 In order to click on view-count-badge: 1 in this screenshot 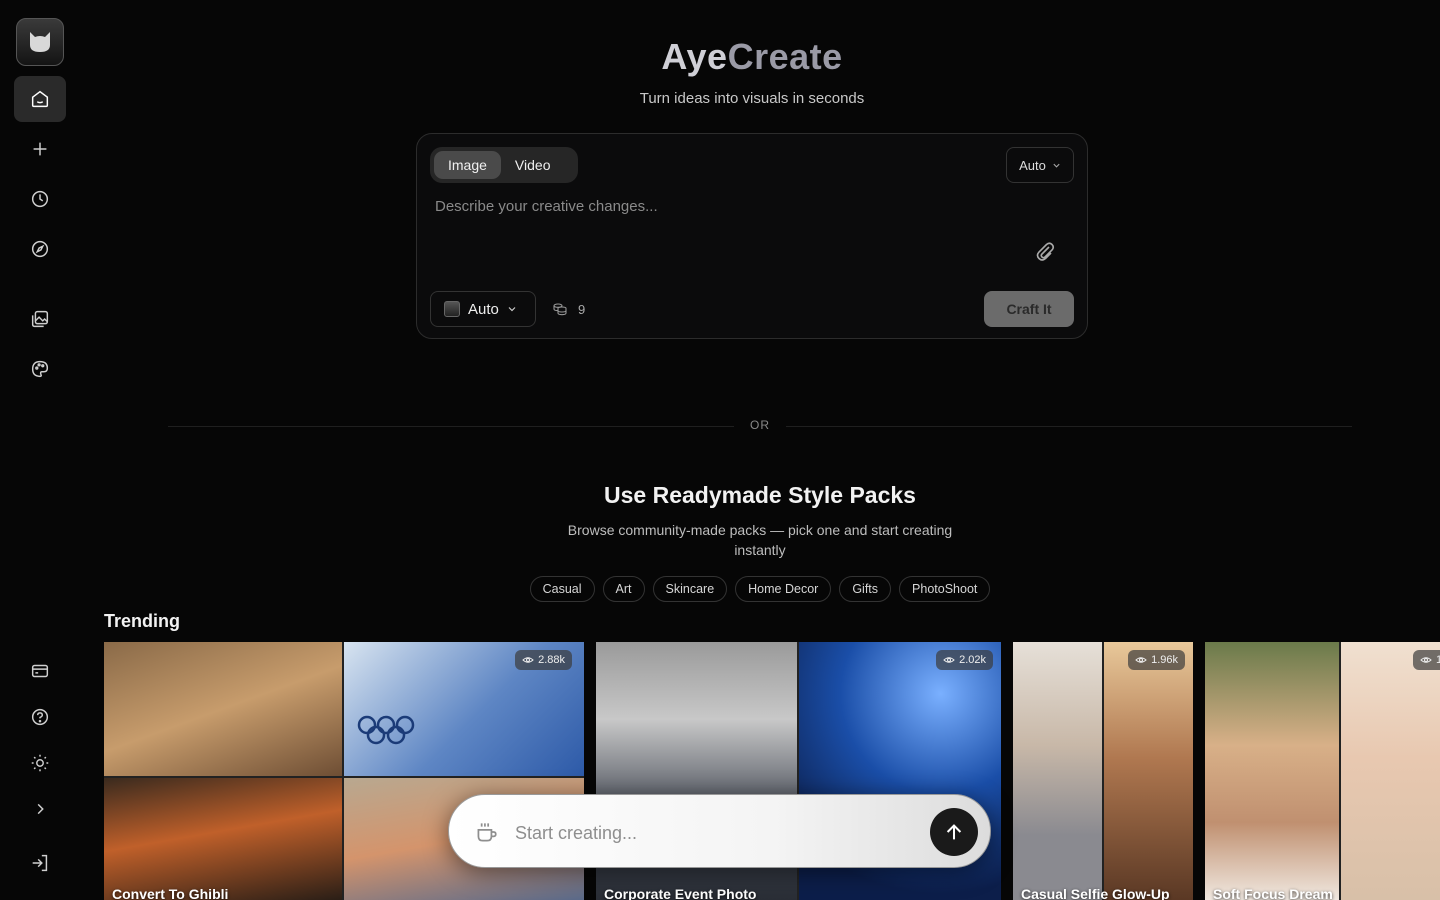, I will do `click(1426, 660)`.